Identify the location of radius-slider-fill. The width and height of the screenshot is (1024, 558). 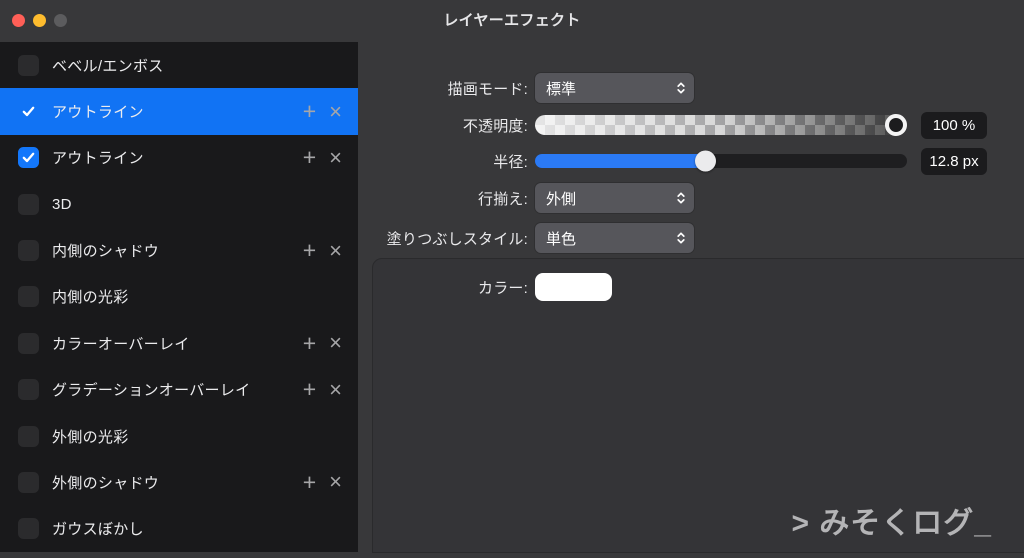
(620, 161).